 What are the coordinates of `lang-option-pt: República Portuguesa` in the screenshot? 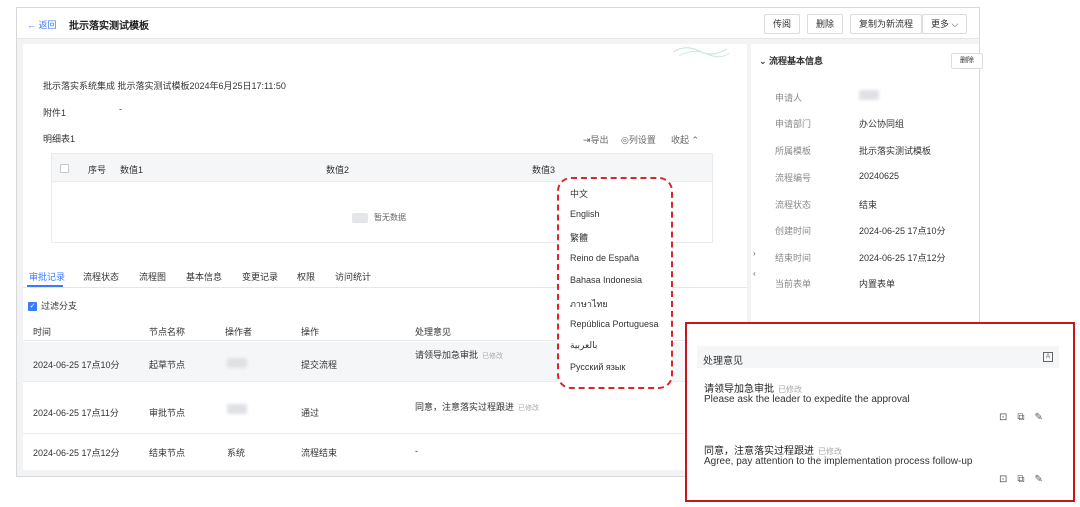 It's located at (614, 324).